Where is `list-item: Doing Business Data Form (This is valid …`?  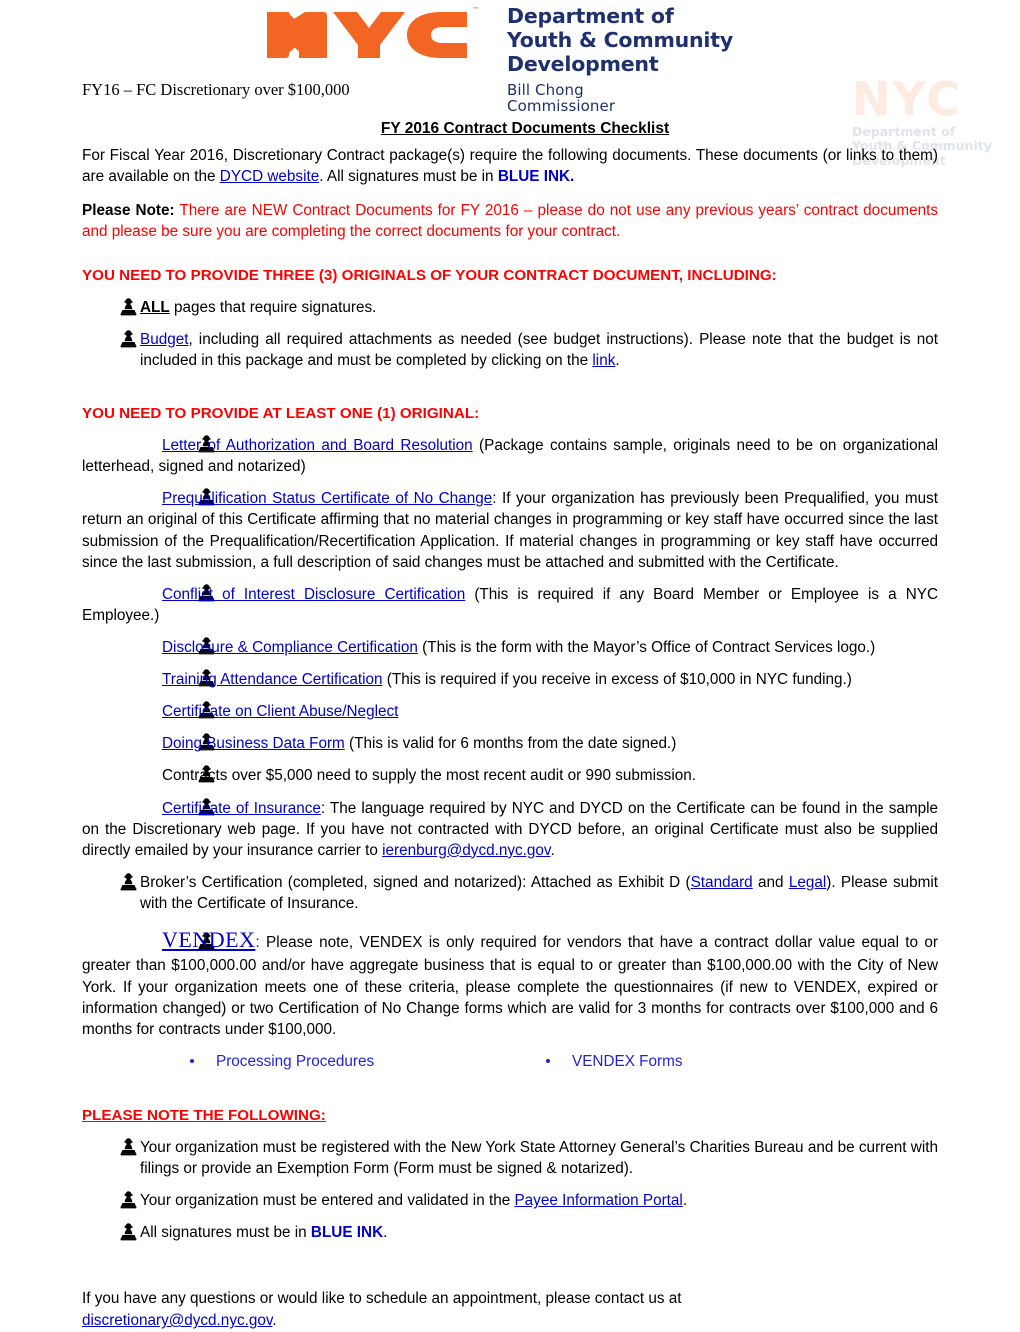 list-item: Doing Business Data Form (This is valid … is located at coordinates (510, 743).